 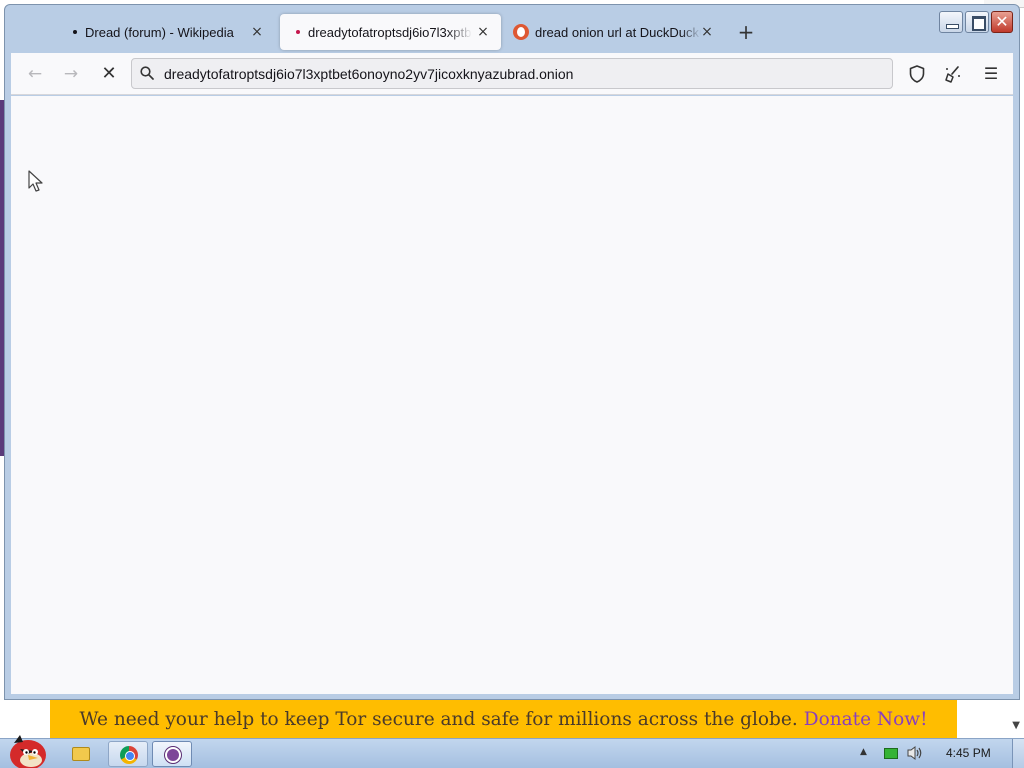 I want to click on window-controls: ✕, so click(x=976, y=22).